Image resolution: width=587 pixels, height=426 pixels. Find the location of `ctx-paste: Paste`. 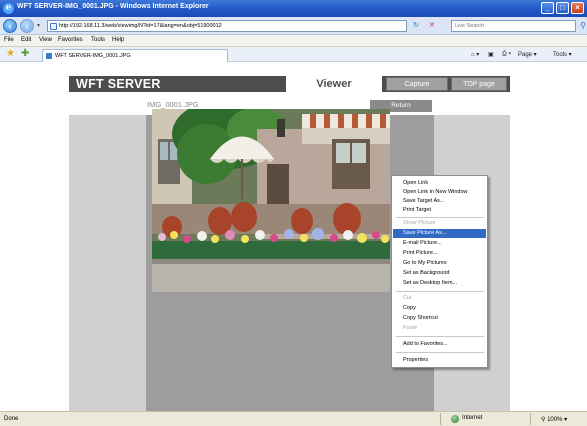

ctx-paste: Paste is located at coordinates (410, 328).